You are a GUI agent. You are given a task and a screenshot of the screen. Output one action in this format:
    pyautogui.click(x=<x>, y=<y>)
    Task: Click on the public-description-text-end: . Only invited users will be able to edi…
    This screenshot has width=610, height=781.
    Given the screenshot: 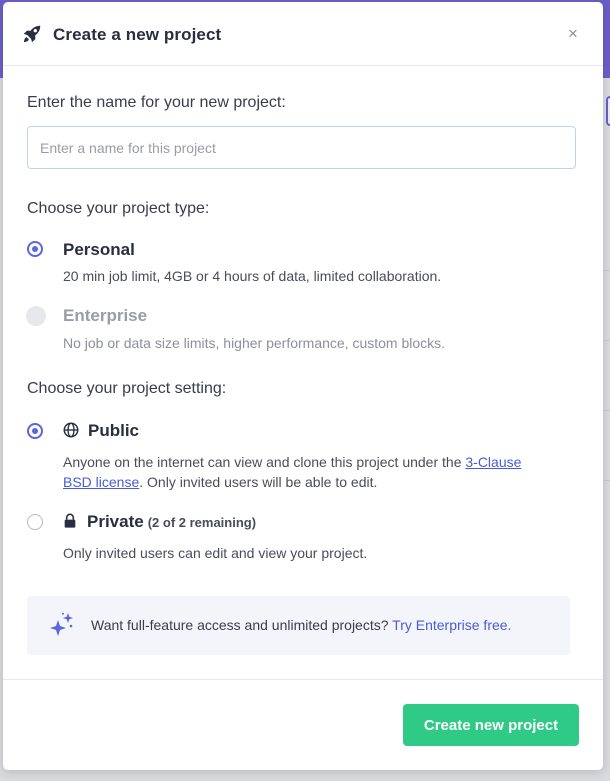 What is the action you would take?
    pyautogui.click(x=258, y=482)
    